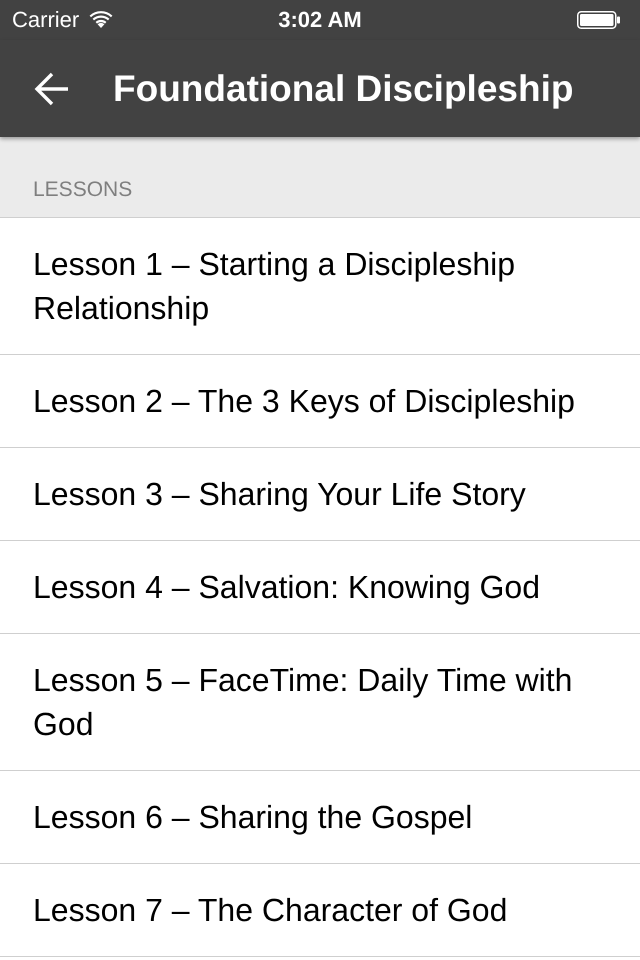 The image size is (640, 960). Describe the element at coordinates (343, 88) in the screenshot. I see `screen-title: Foundational Discipleship` at that location.